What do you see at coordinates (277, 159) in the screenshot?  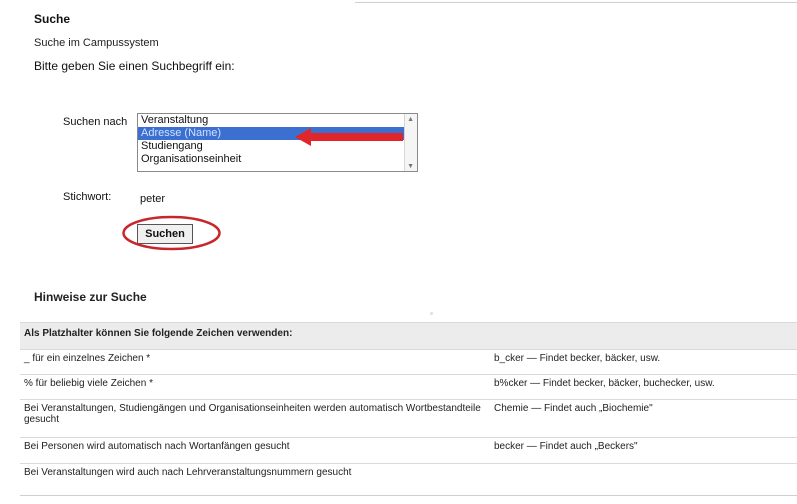 I see `option-organisationseinheit: Organisationseinheit` at bounding box center [277, 159].